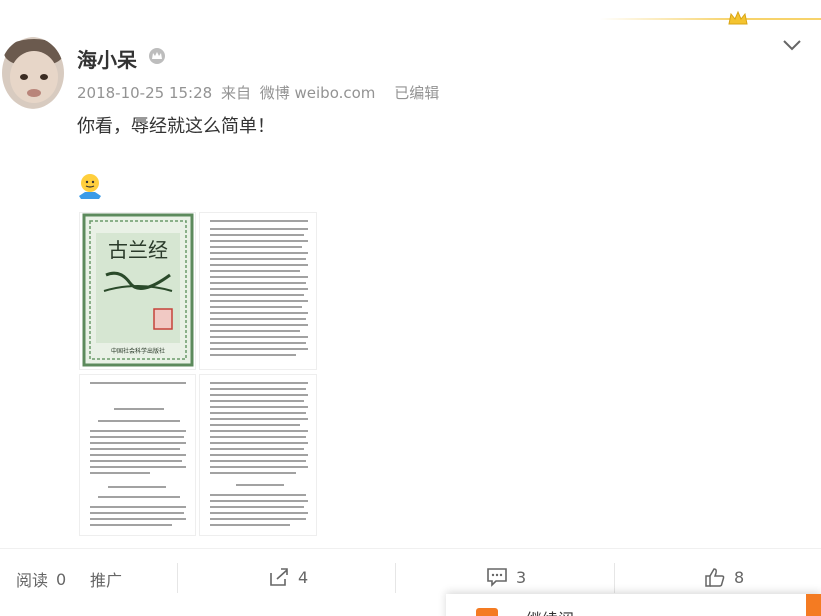 The image size is (821, 616). What do you see at coordinates (32, 73) in the screenshot?
I see `avatar` at bounding box center [32, 73].